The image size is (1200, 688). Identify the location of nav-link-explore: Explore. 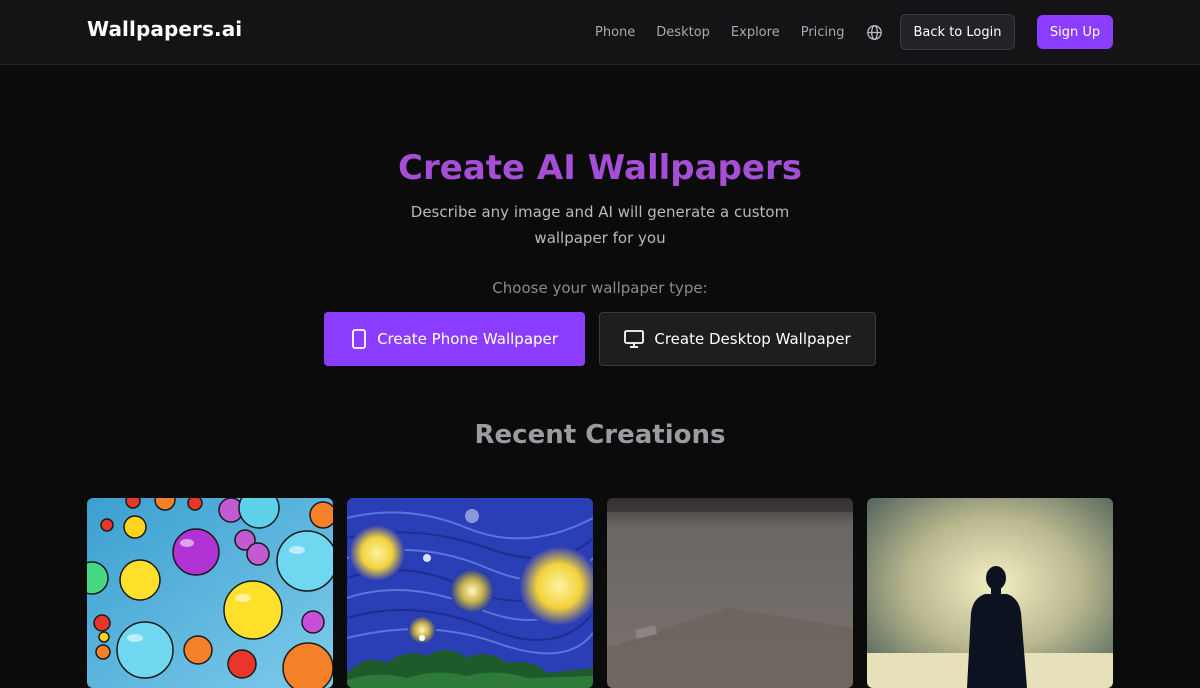
(755, 32).